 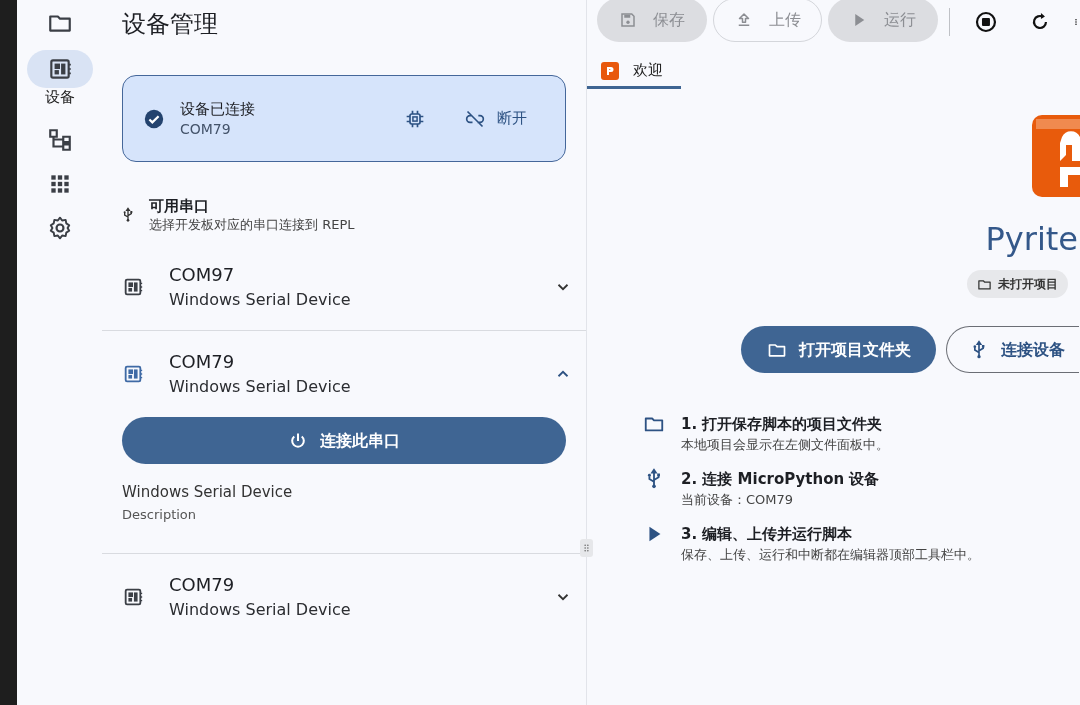 What do you see at coordinates (986, 22) in the screenshot?
I see `stop-icon` at bounding box center [986, 22].